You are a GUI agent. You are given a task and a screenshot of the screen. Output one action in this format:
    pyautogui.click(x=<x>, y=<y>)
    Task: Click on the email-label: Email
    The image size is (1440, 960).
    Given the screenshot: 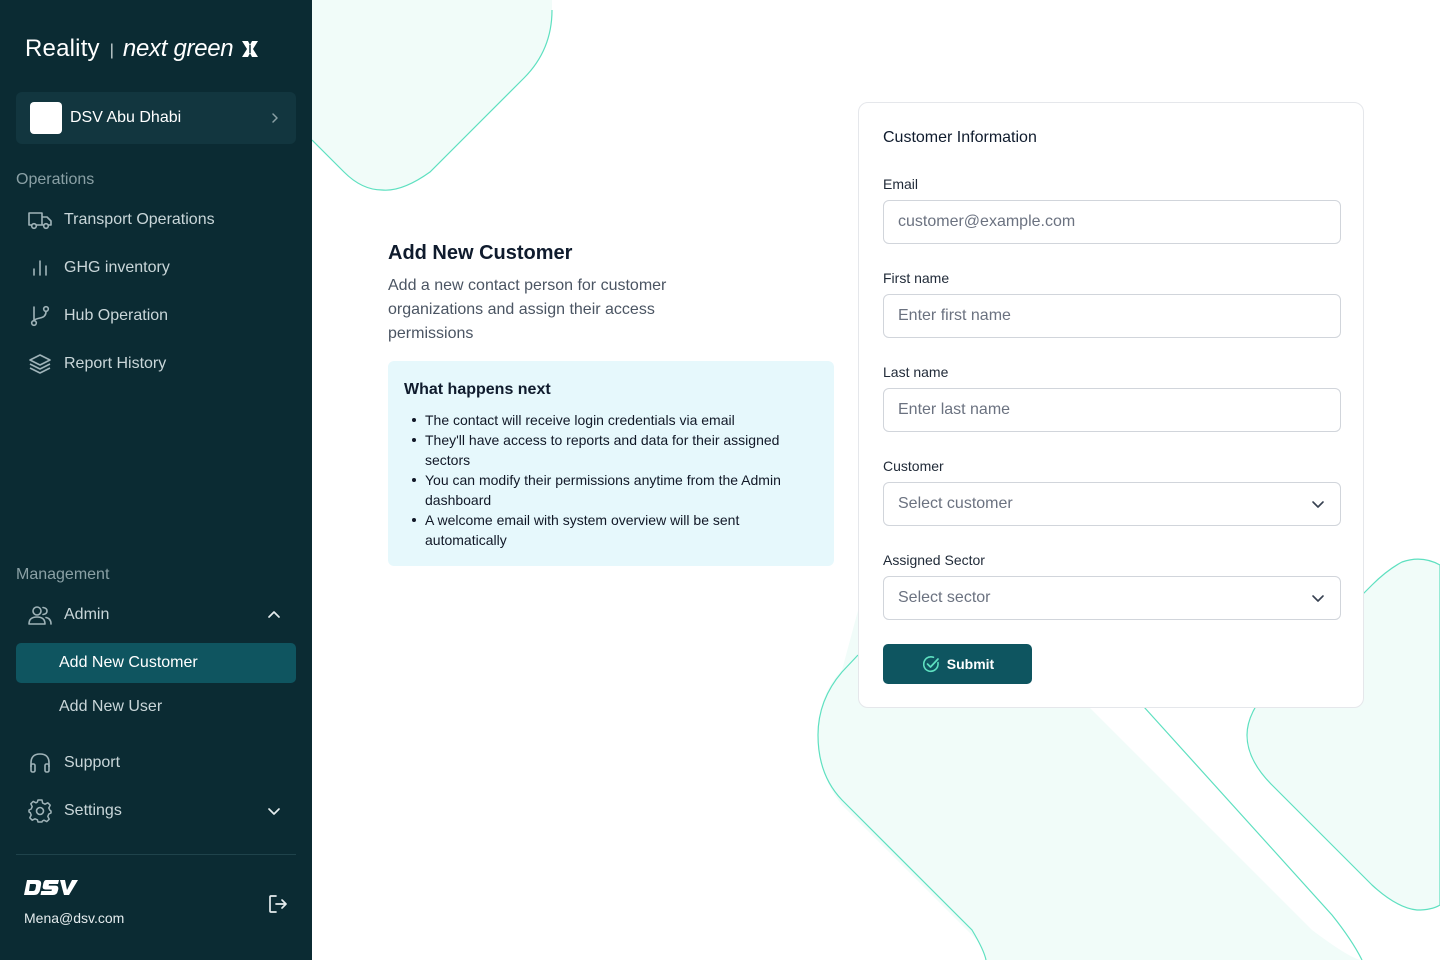 What is the action you would take?
    pyautogui.click(x=901, y=184)
    